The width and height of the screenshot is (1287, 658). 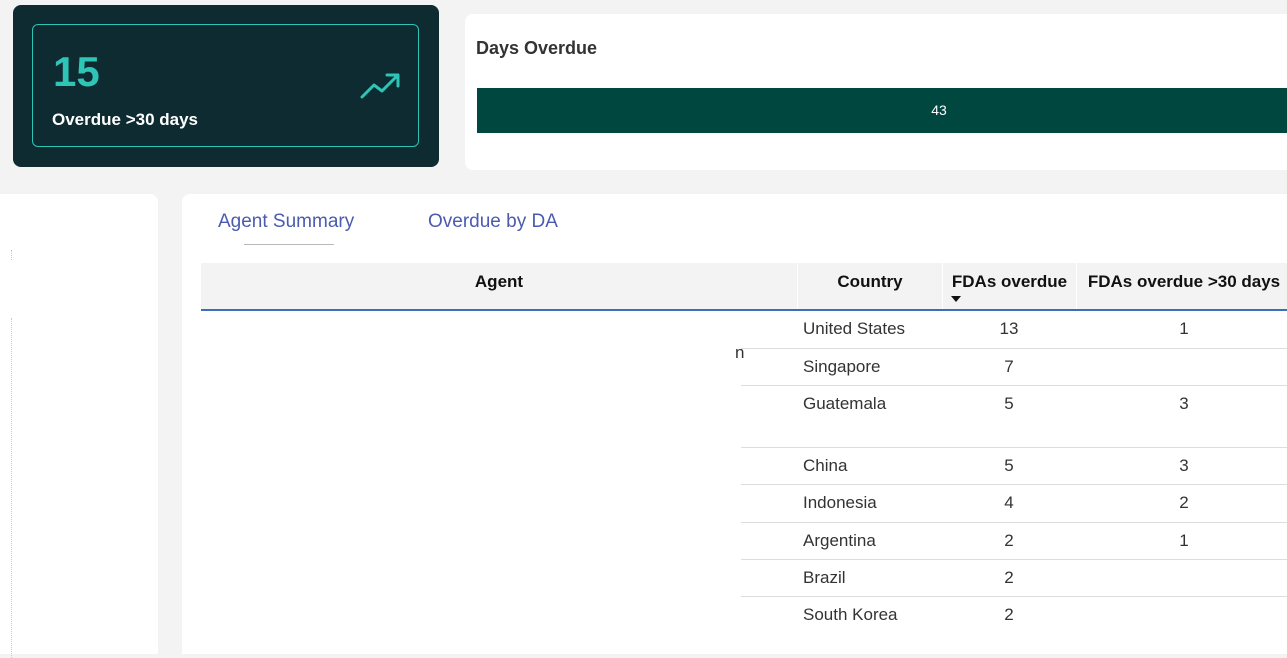 What do you see at coordinates (1184, 502) in the screenshot?
I see `cell-fdas-overdue-30: 2` at bounding box center [1184, 502].